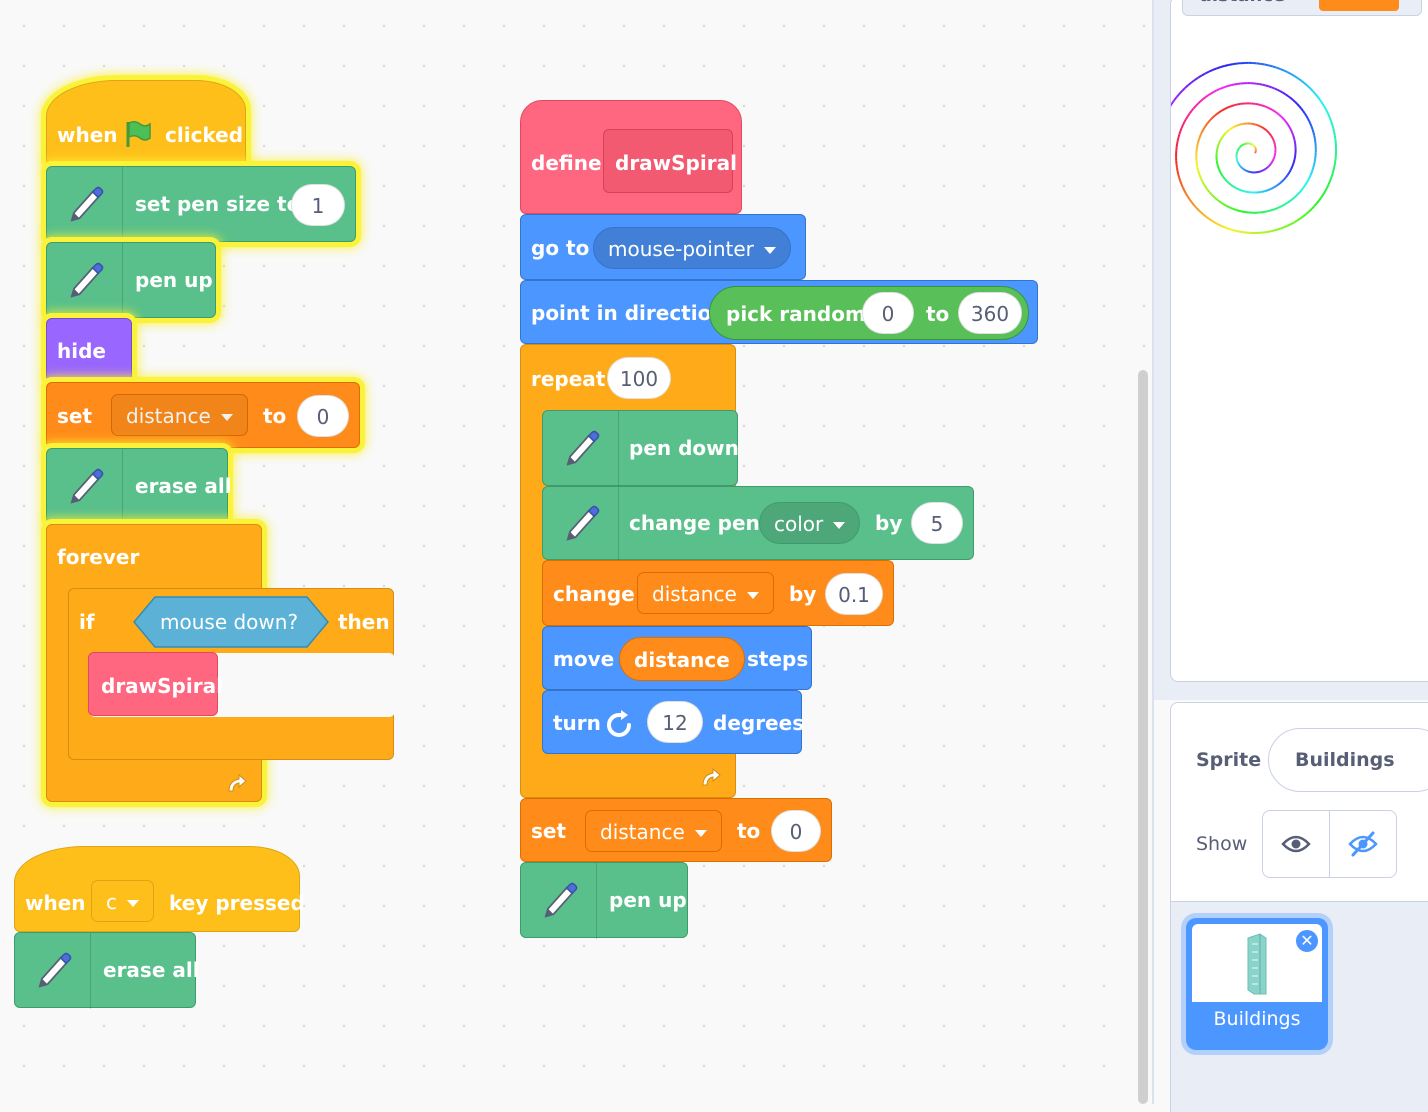 Image resolution: width=1428 pixels, height=1112 pixels. I want to click on go-to-block: go to mouse-pointer, so click(663, 247).